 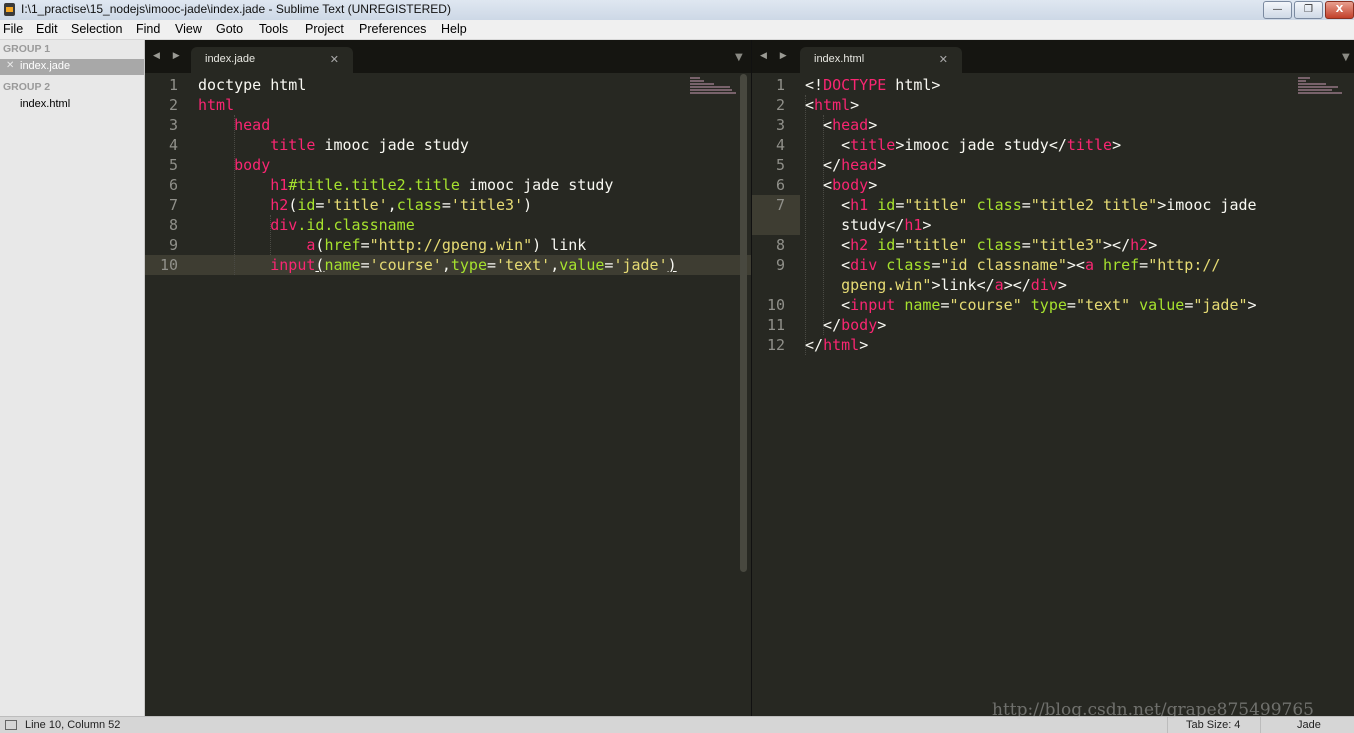 I want to click on code-line: 2 <html>, so click(x=1053, y=105).